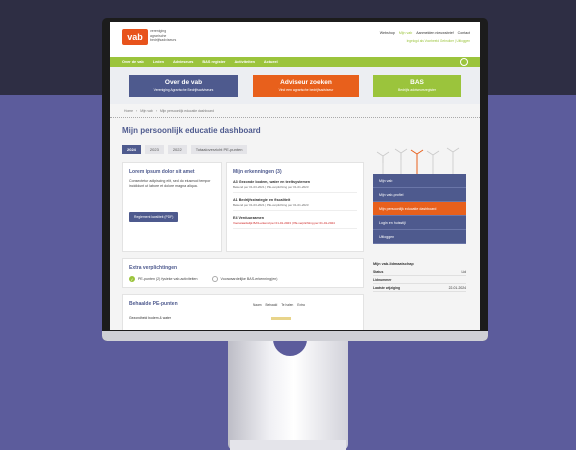 The image size is (576, 450). I want to click on membership-title: Mijn vab-lidmaatschap, so click(393, 264).